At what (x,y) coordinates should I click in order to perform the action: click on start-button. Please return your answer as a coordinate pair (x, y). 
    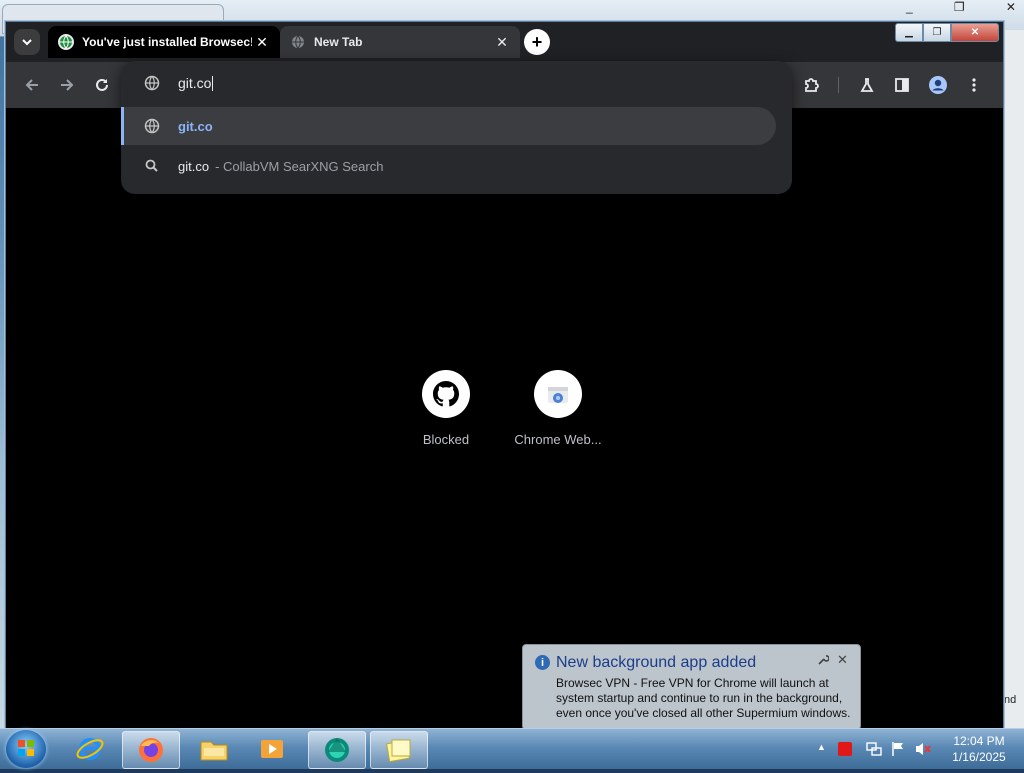
    Looking at the image, I should click on (26, 749).